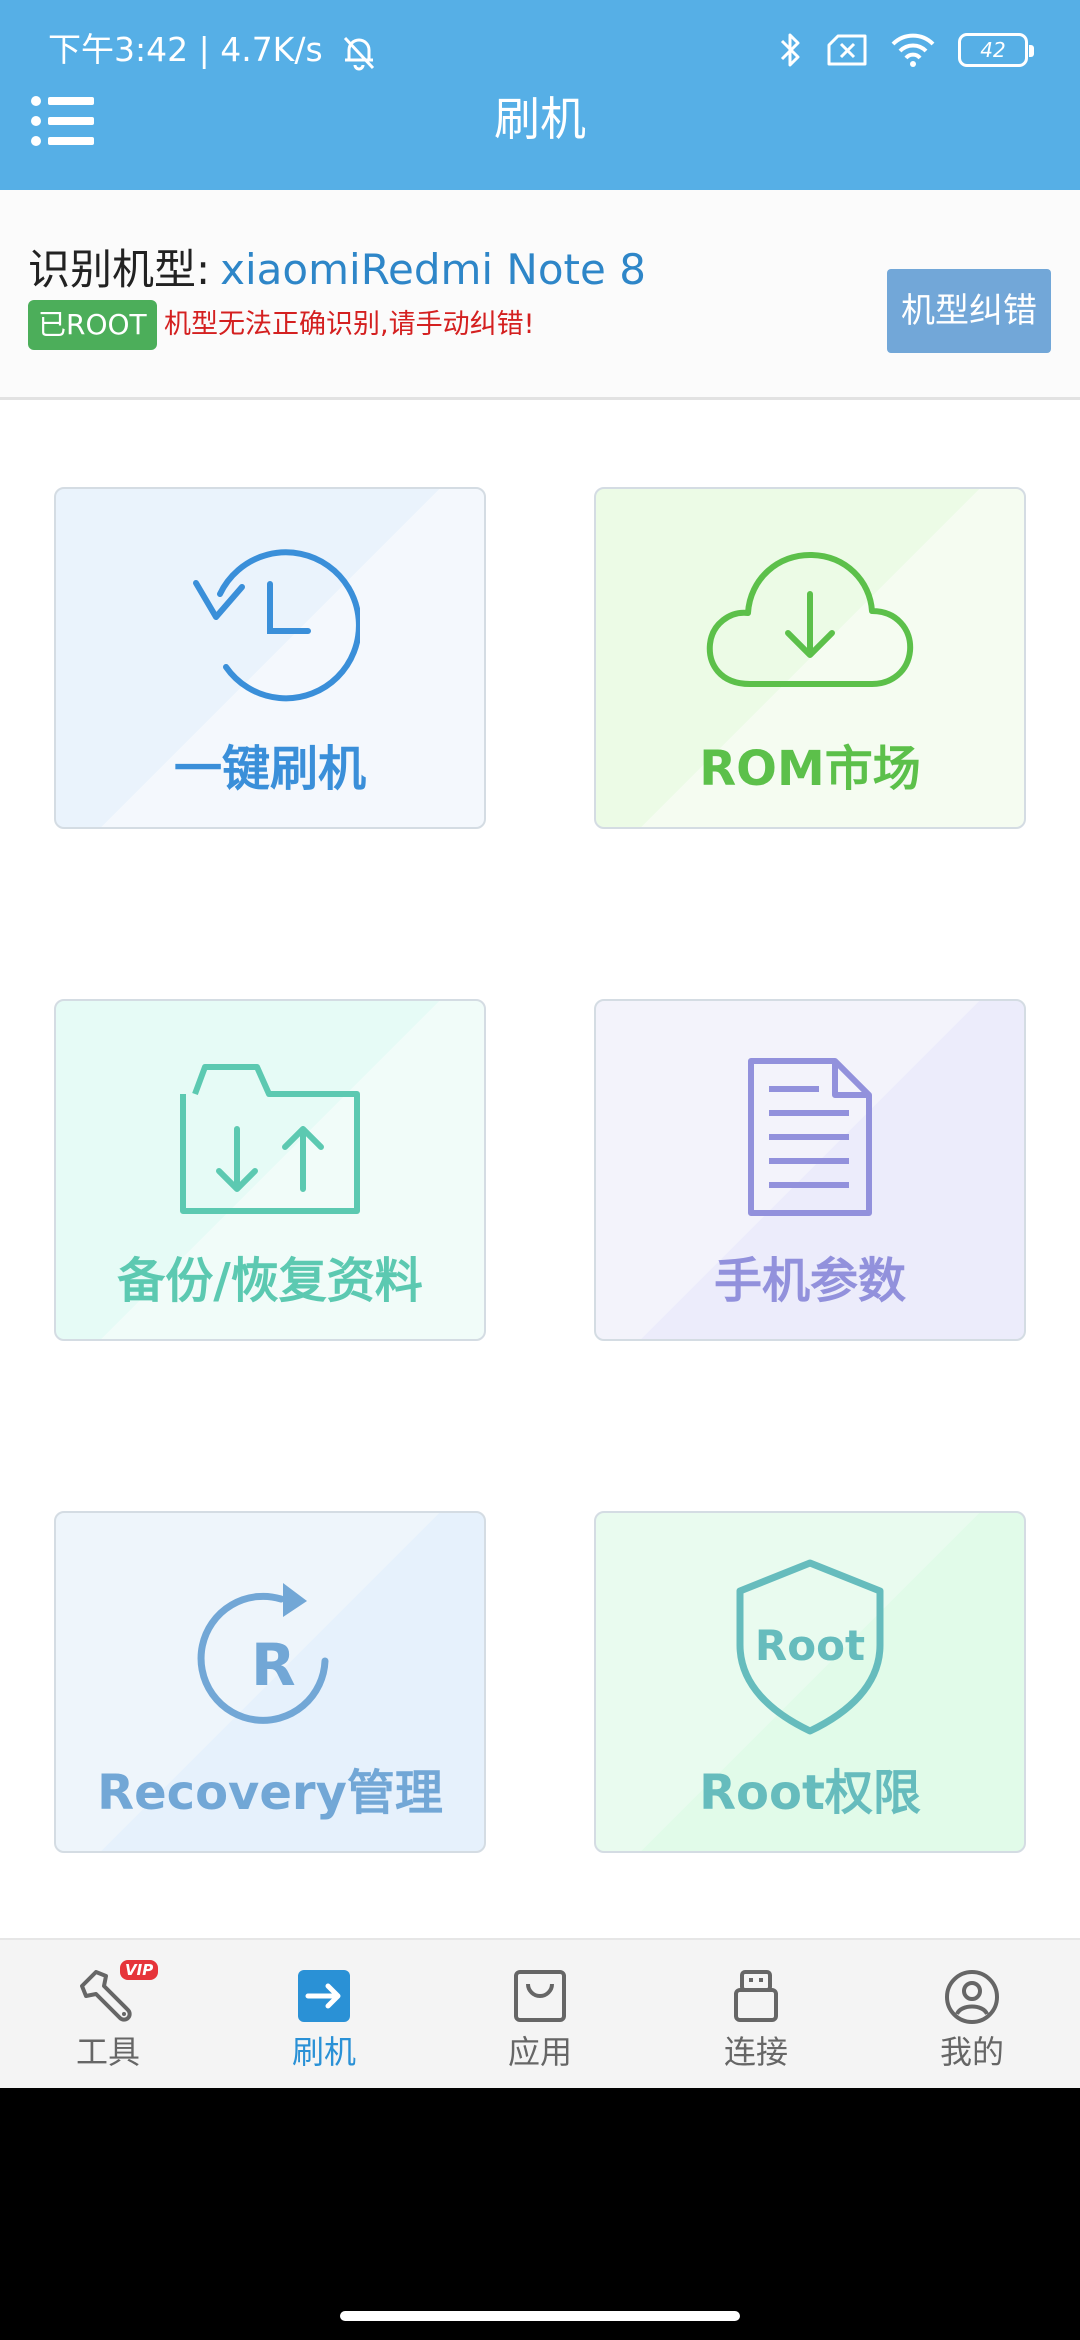 The image size is (1080, 2340). I want to click on history-clock-icon, so click(276, 625).